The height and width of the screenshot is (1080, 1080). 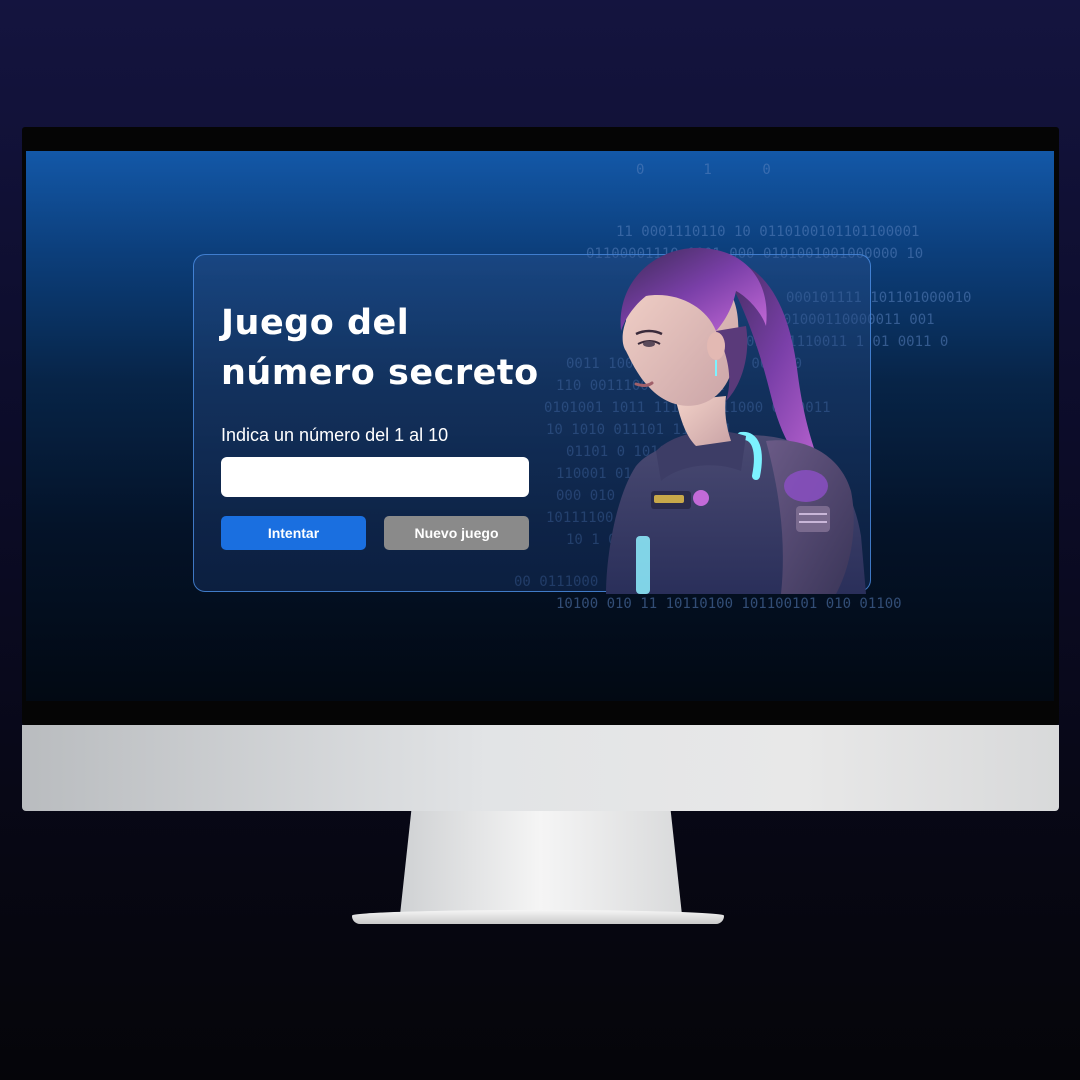 What do you see at coordinates (315, 323) in the screenshot?
I see `title-line-1: Juego del` at bounding box center [315, 323].